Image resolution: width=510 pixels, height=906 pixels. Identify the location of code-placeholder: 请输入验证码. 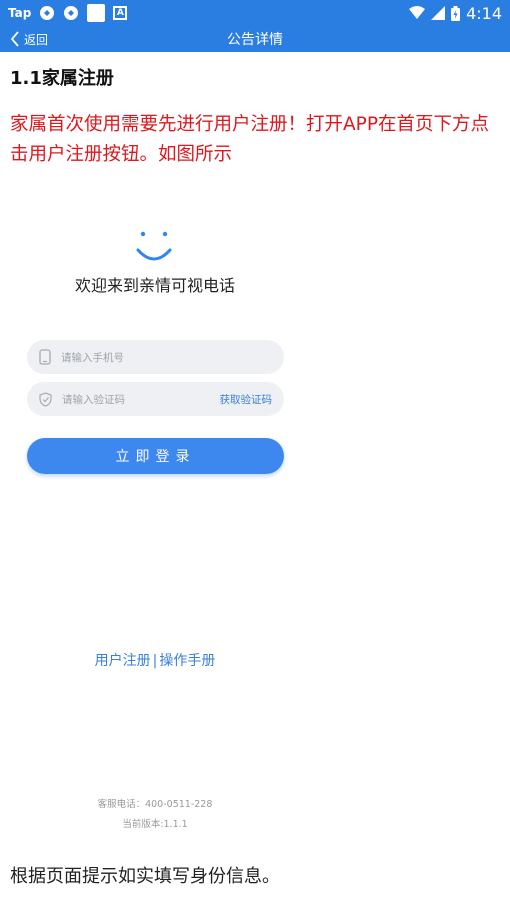
(93, 399).